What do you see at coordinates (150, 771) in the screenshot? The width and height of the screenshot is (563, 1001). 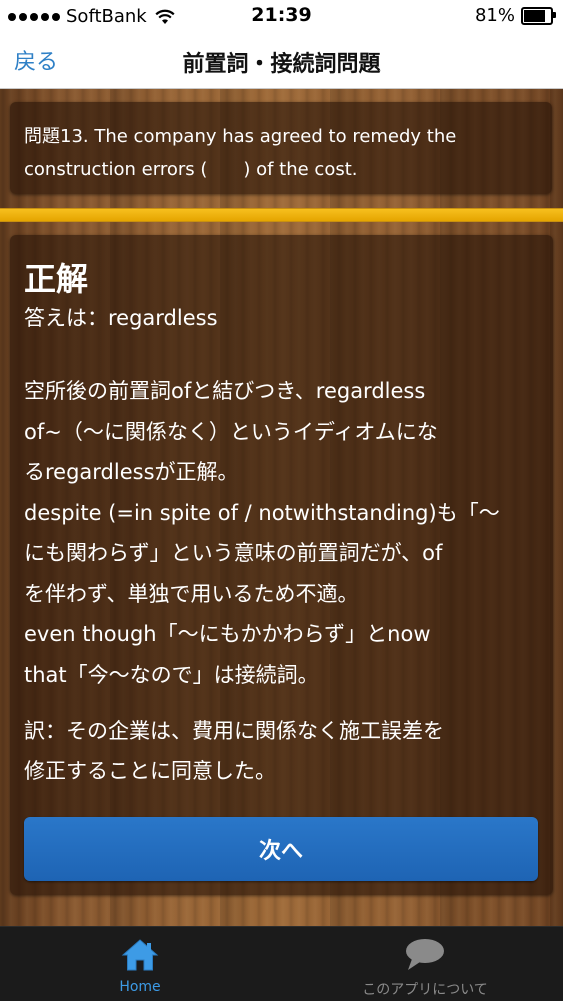 I see `translation-line: 修正することに同意した。` at bounding box center [150, 771].